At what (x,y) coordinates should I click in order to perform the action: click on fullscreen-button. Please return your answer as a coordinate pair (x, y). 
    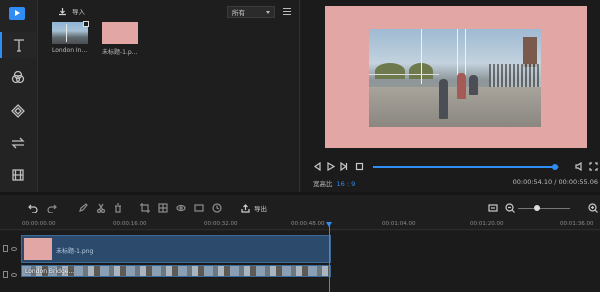
    Looking at the image, I should click on (593, 167).